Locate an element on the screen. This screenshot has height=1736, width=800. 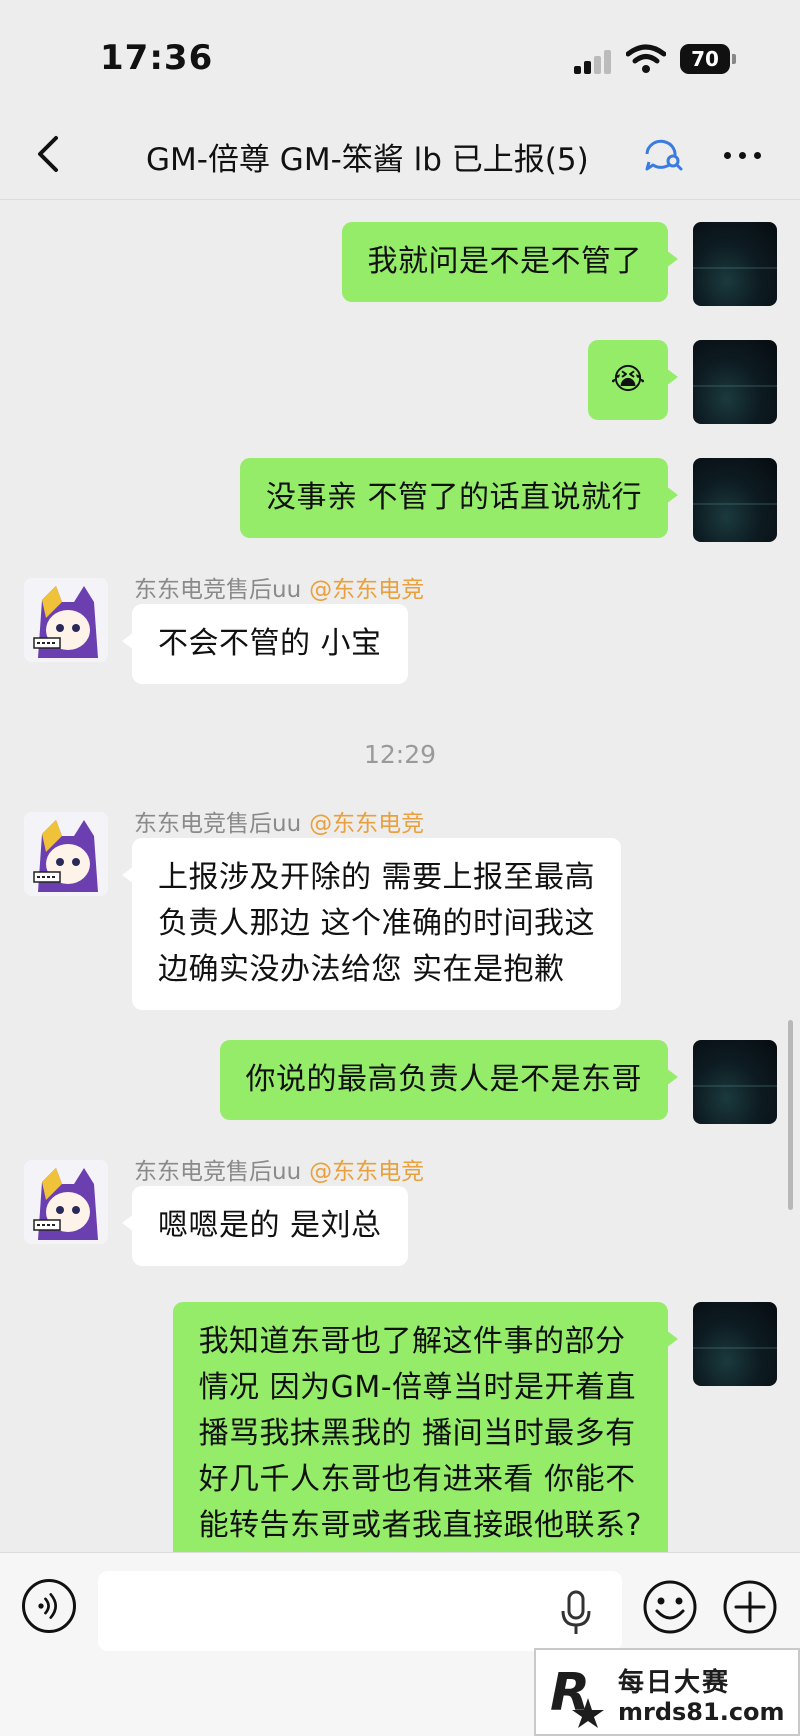
site-logo-icon: R is located at coordinates (577, 1695).